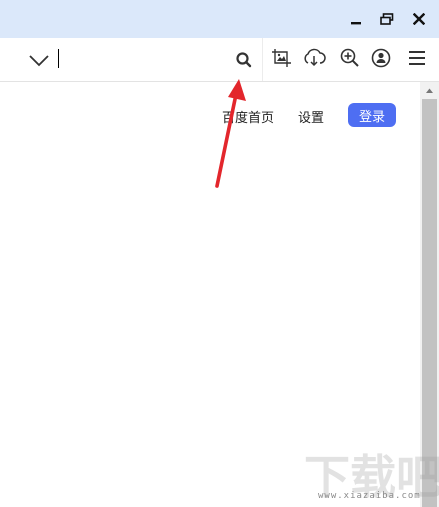 This screenshot has height=507, width=439. What do you see at coordinates (58, 58) in the screenshot?
I see `text-caret` at bounding box center [58, 58].